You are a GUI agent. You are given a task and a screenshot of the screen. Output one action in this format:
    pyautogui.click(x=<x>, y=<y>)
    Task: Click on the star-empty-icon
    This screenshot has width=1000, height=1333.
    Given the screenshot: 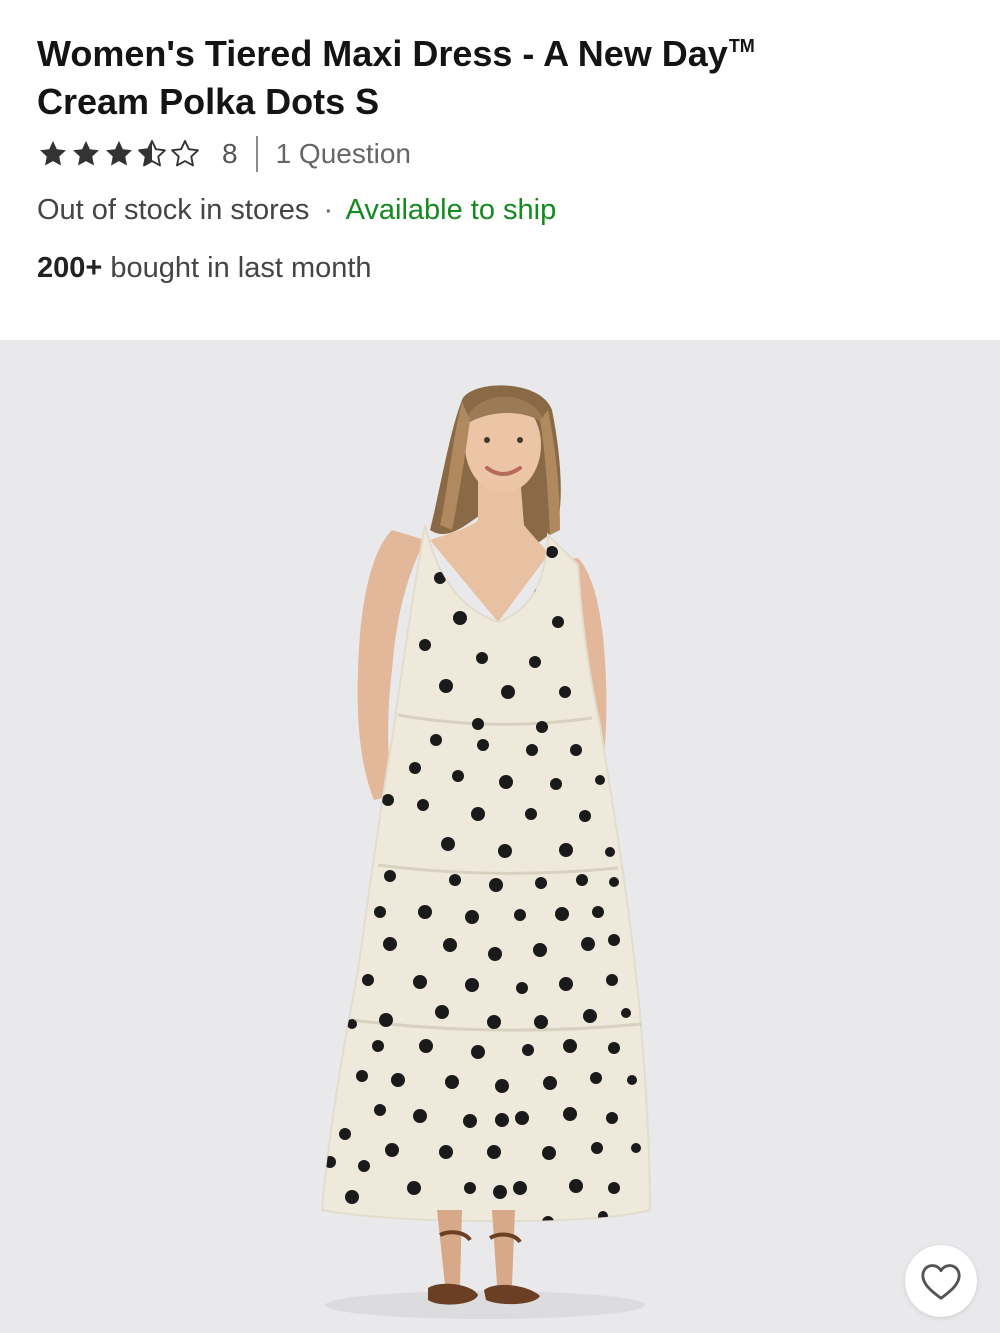 What is the action you would take?
    pyautogui.click(x=185, y=153)
    